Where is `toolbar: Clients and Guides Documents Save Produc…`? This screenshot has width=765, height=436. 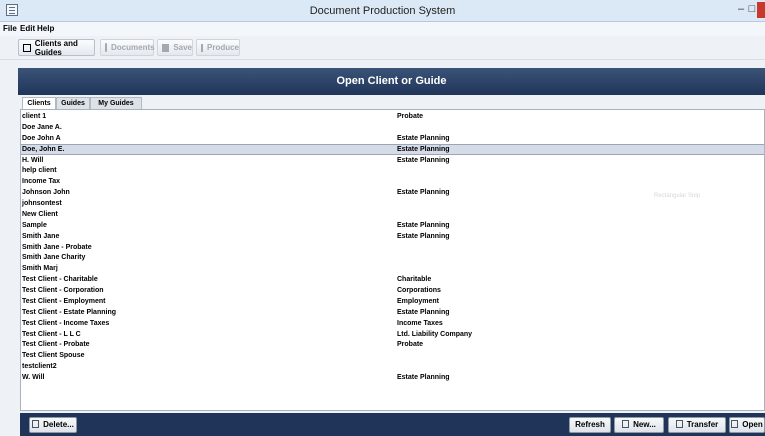
toolbar: Clients and Guides Documents Save Produc… is located at coordinates (382, 48).